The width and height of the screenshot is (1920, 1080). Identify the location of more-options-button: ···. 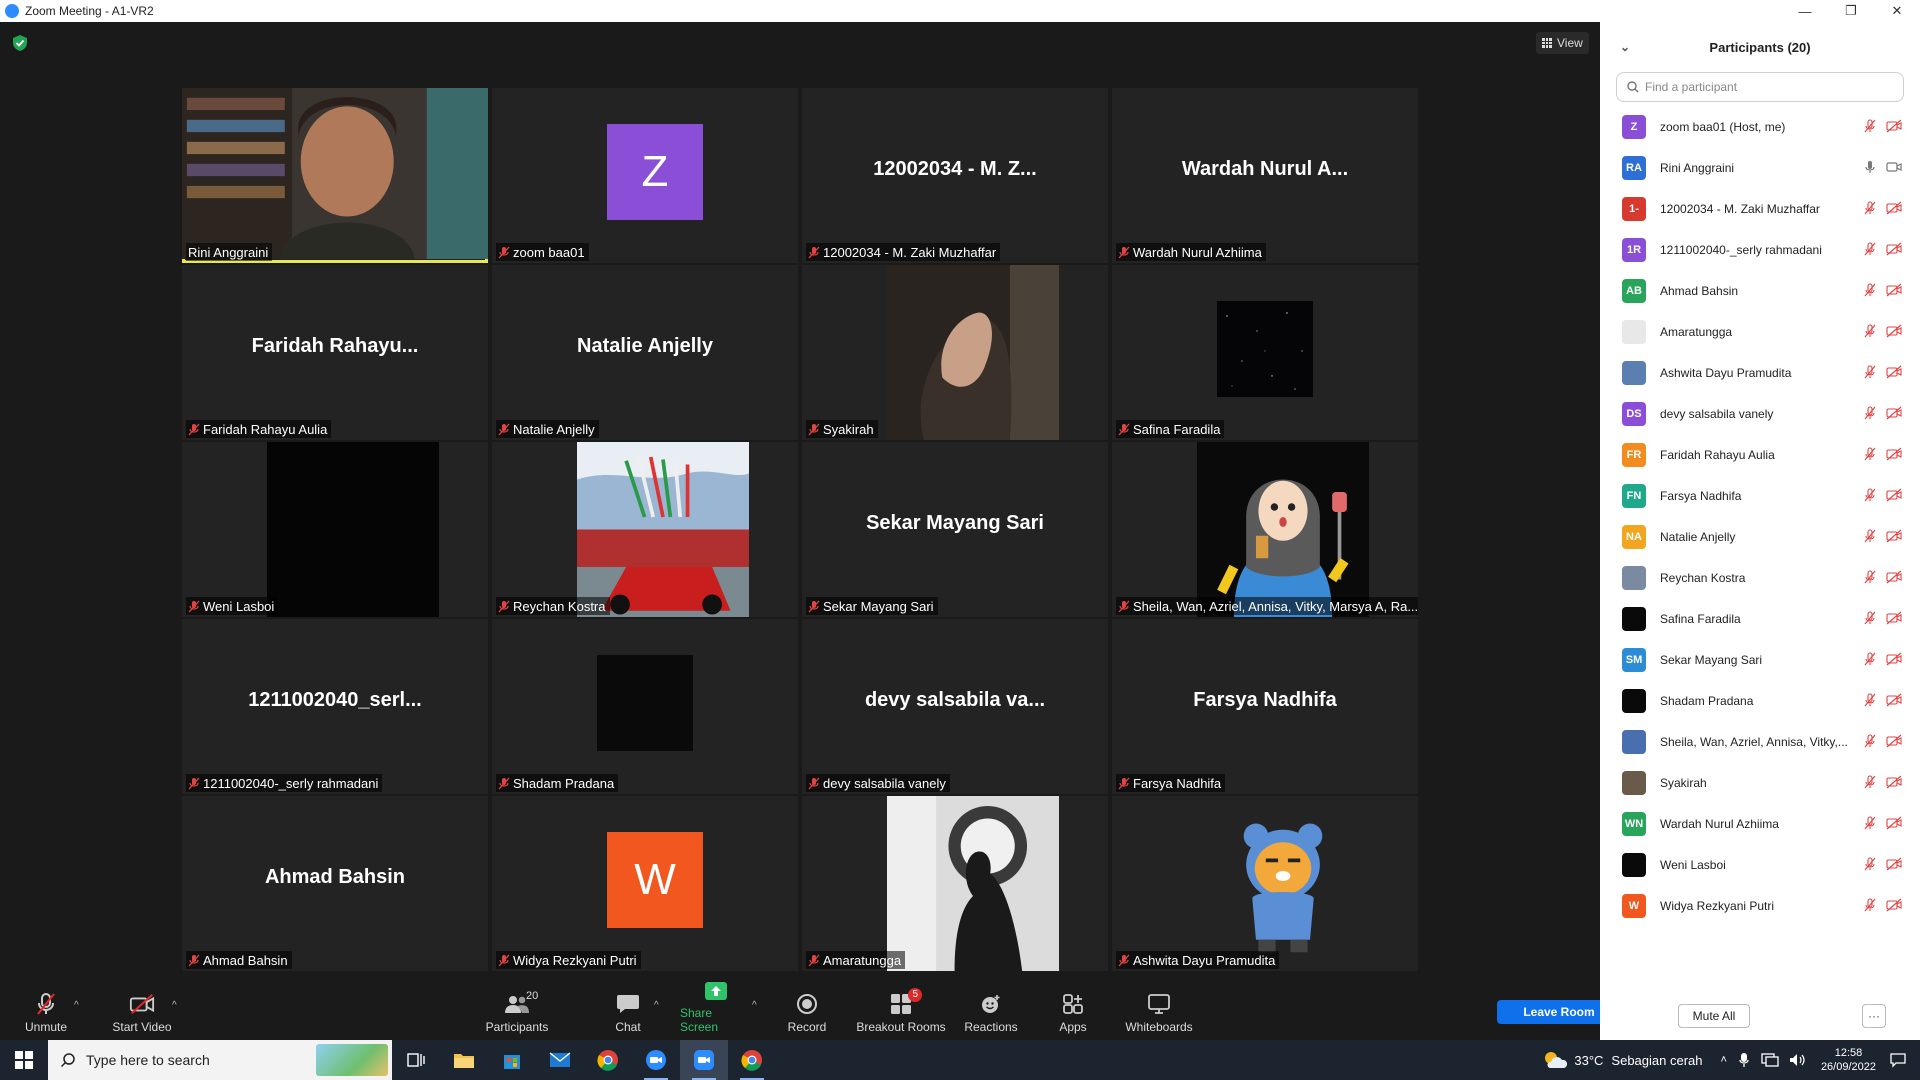
(1874, 1016).